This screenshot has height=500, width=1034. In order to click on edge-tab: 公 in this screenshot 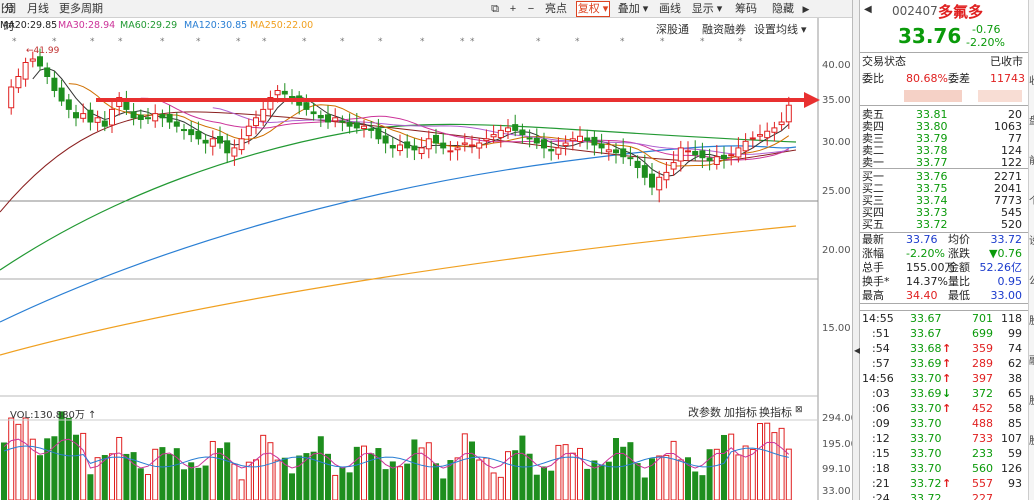, I will do `click(1031, 279)`.